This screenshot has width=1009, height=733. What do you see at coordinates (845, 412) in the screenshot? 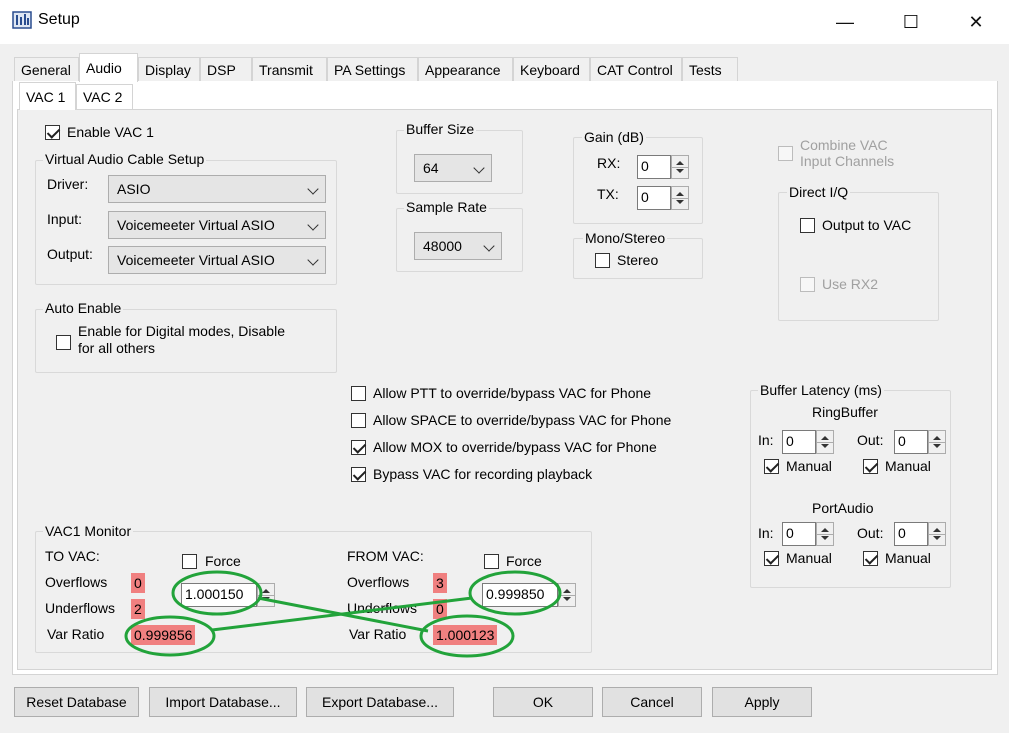
I see `ringbuffer-title: RingBuffer` at bounding box center [845, 412].